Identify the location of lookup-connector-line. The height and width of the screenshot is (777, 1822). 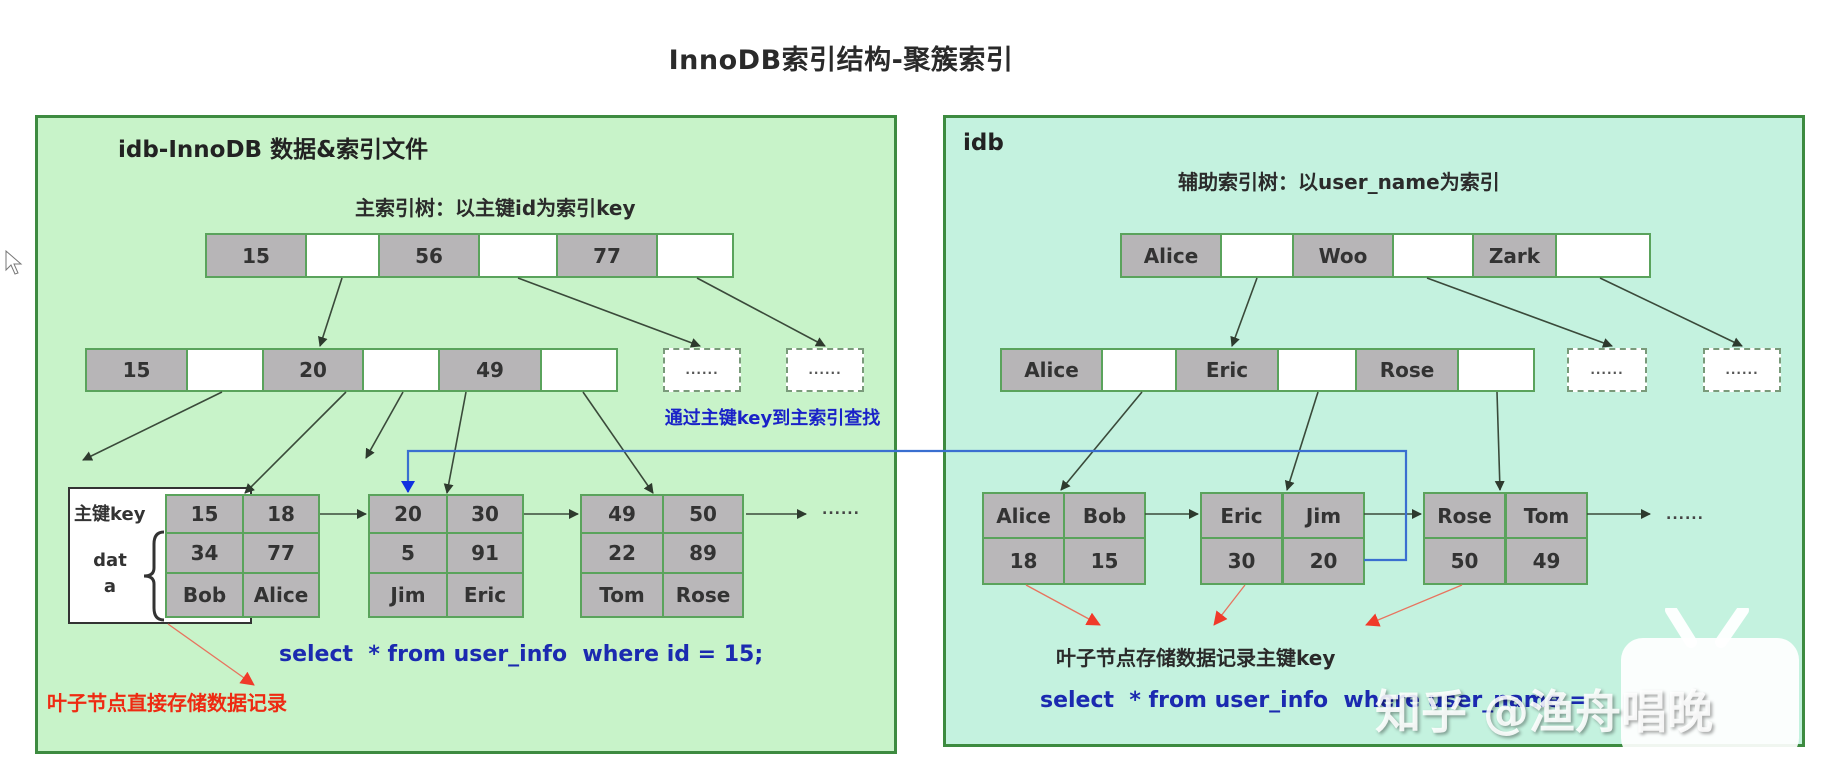
(904, 505).